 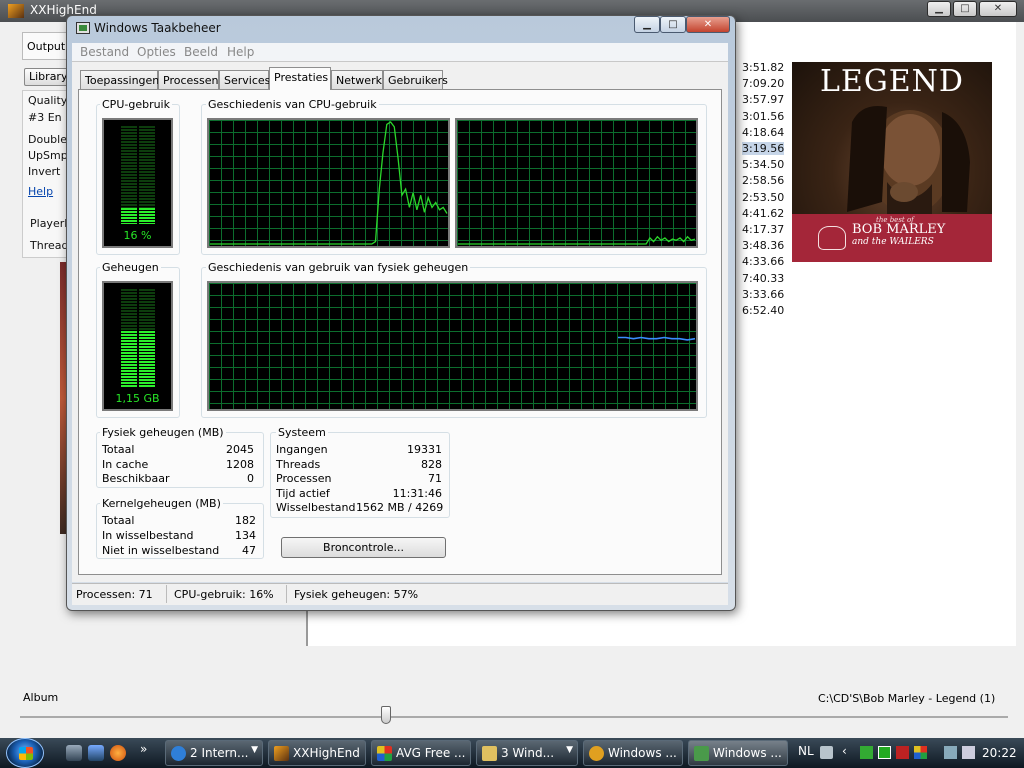 I want to click on menu-bestand: Bestand, so click(x=104, y=52).